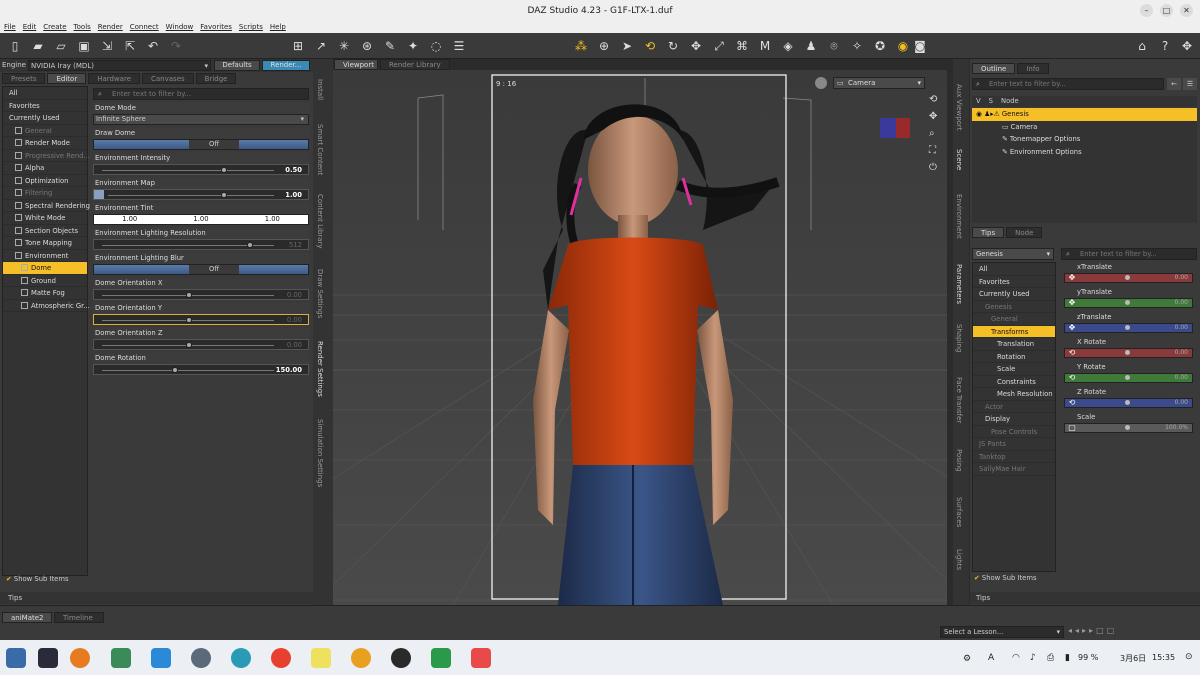 Image resolution: width=1200 pixels, height=675 pixels. What do you see at coordinates (201, 269) in the screenshot?
I see `env-light-blur-toggle: Off` at bounding box center [201, 269].